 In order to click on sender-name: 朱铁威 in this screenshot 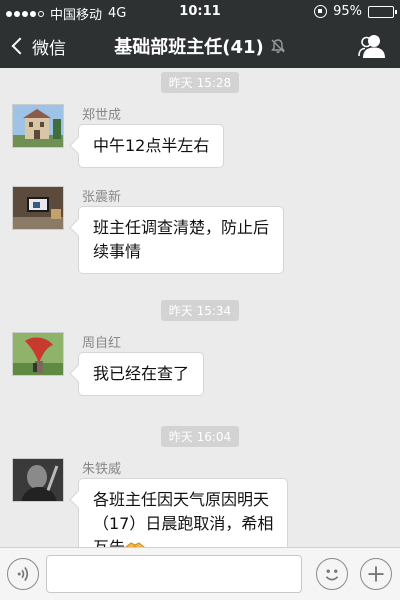, I will do `click(102, 469)`.